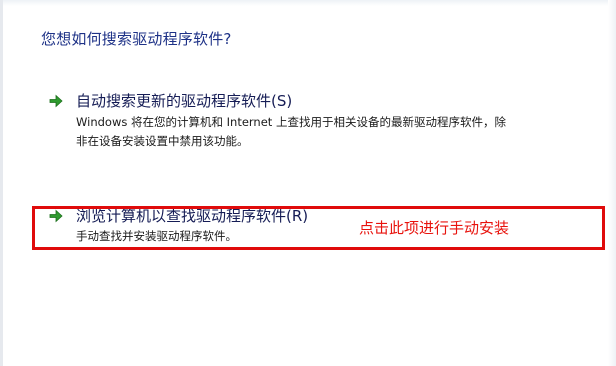  I want to click on dialog-left-edge, so click(1, 183).